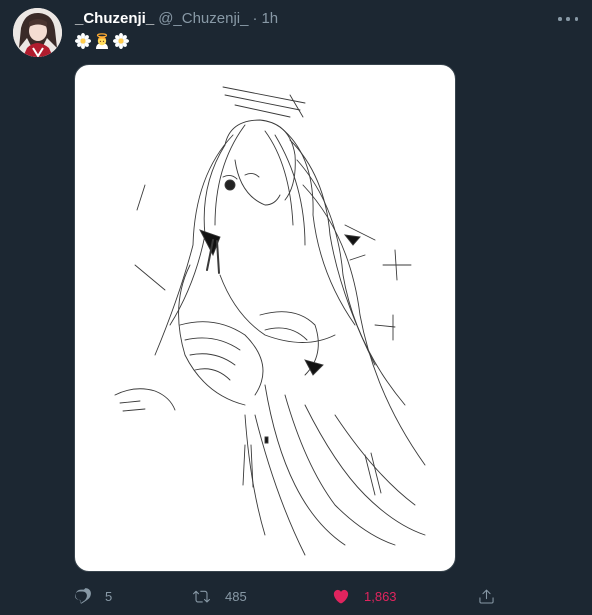  What do you see at coordinates (114, 18) in the screenshot?
I see `display-name: _Chuzenji_` at bounding box center [114, 18].